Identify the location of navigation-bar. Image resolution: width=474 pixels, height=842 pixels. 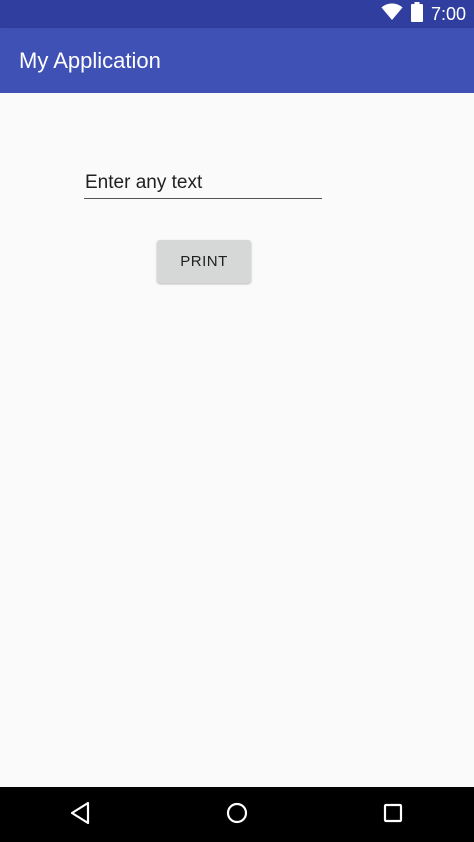
(237, 814).